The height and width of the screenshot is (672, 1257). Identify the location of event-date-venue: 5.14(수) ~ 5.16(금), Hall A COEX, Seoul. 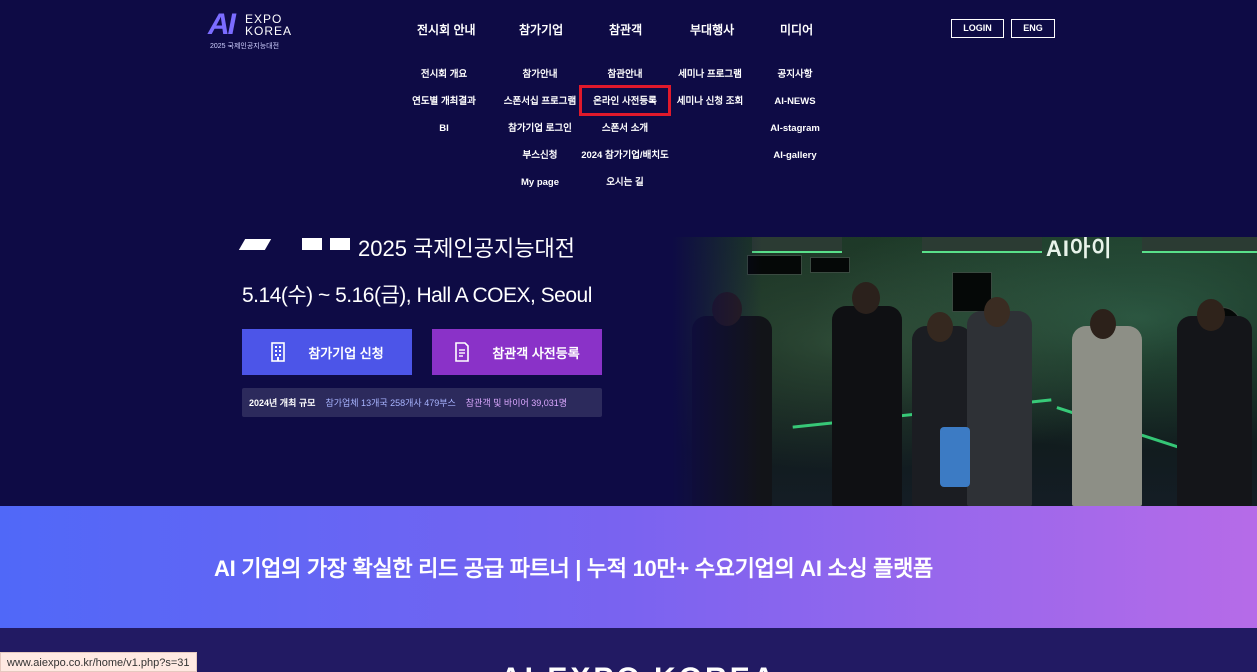
(417, 295).